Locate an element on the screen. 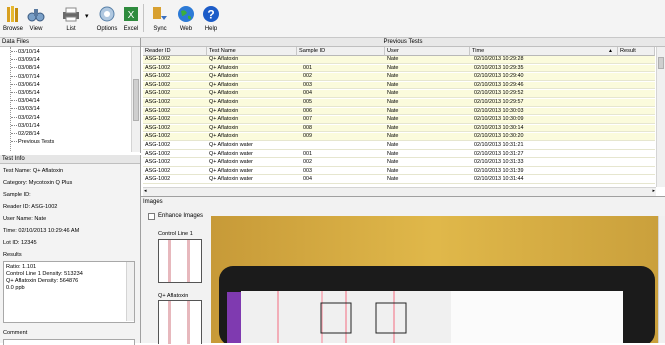  data-files-scroll-thumb is located at coordinates (136, 100).